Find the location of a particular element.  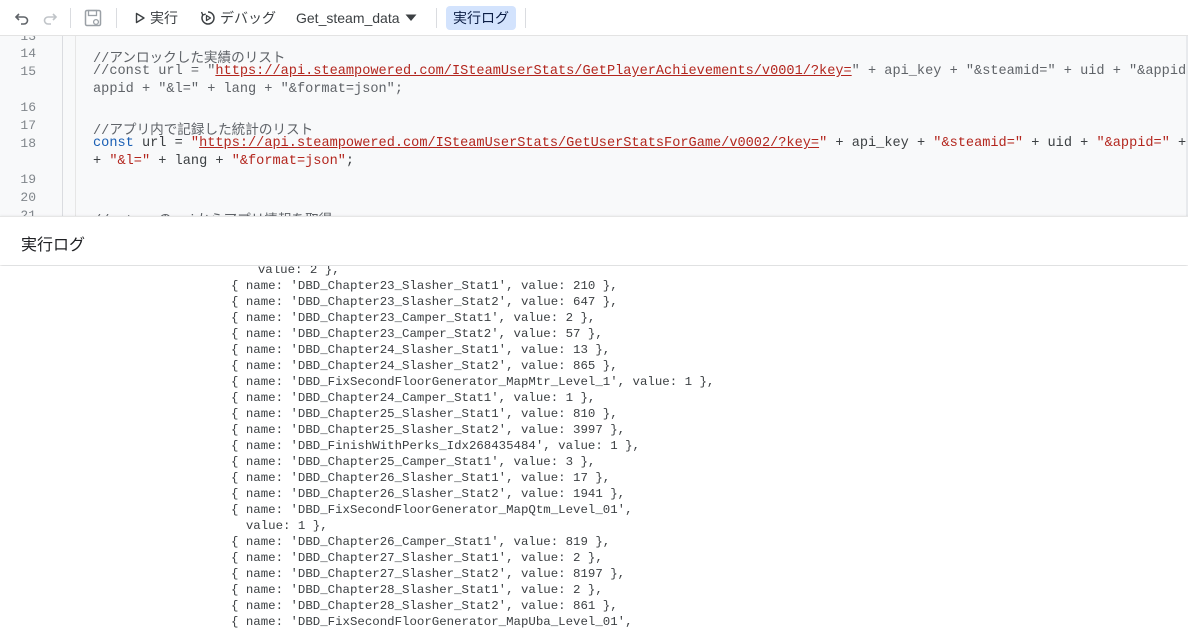

function-select: Get_steam_data is located at coordinates (356, 18).